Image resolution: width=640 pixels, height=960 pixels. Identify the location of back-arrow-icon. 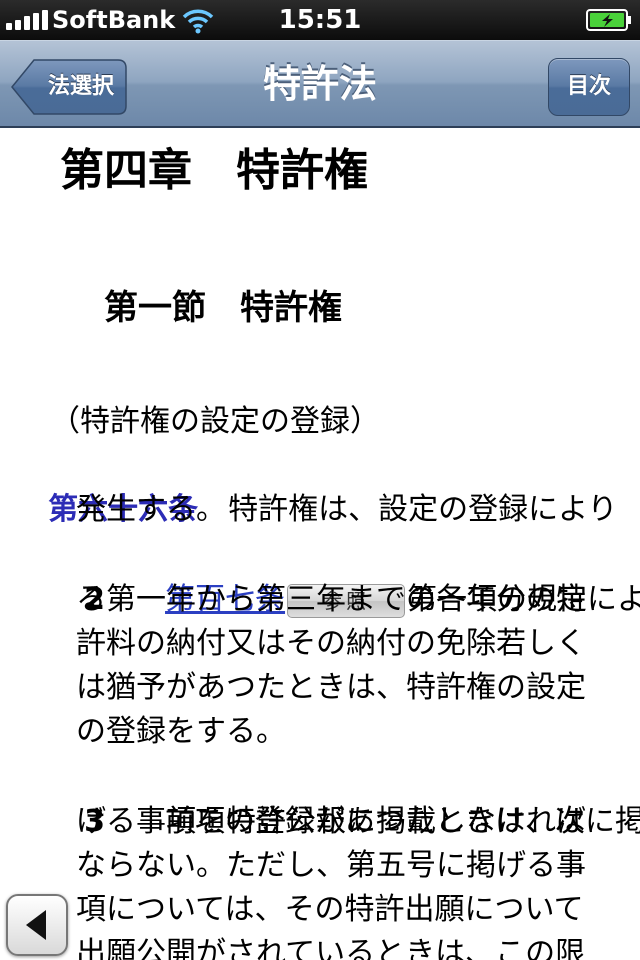
(36, 925).